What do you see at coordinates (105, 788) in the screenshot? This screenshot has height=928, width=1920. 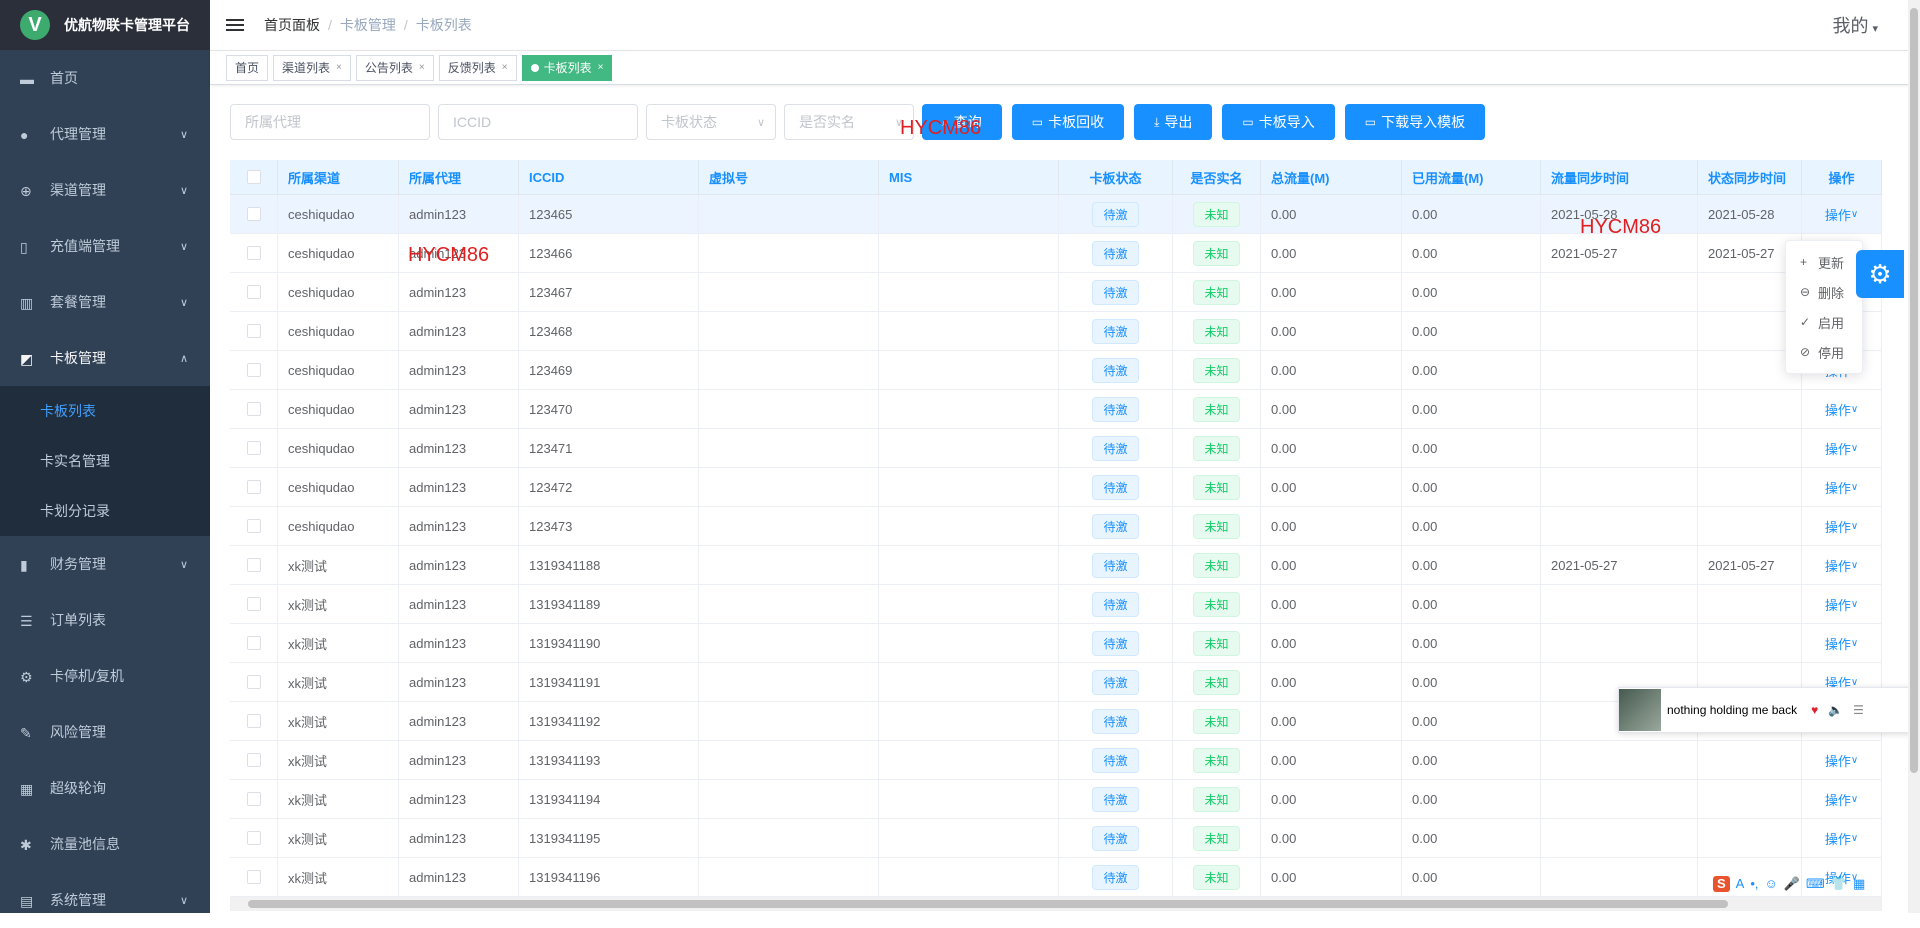 I see `sidebar-item: ▦ 超级轮询` at bounding box center [105, 788].